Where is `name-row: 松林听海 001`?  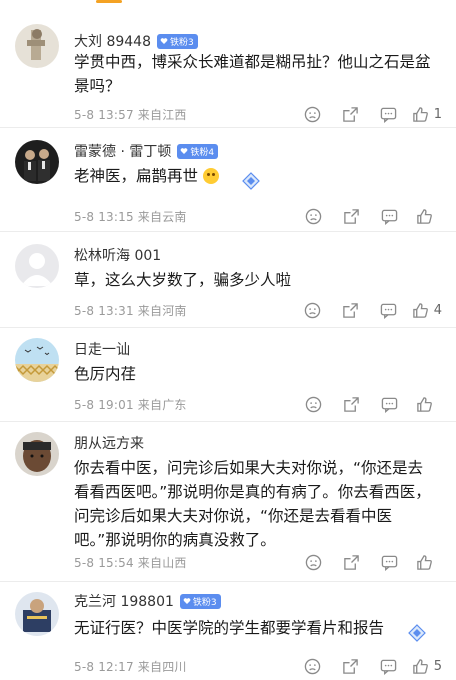
name-row: 松林听海 001 is located at coordinates (117, 255).